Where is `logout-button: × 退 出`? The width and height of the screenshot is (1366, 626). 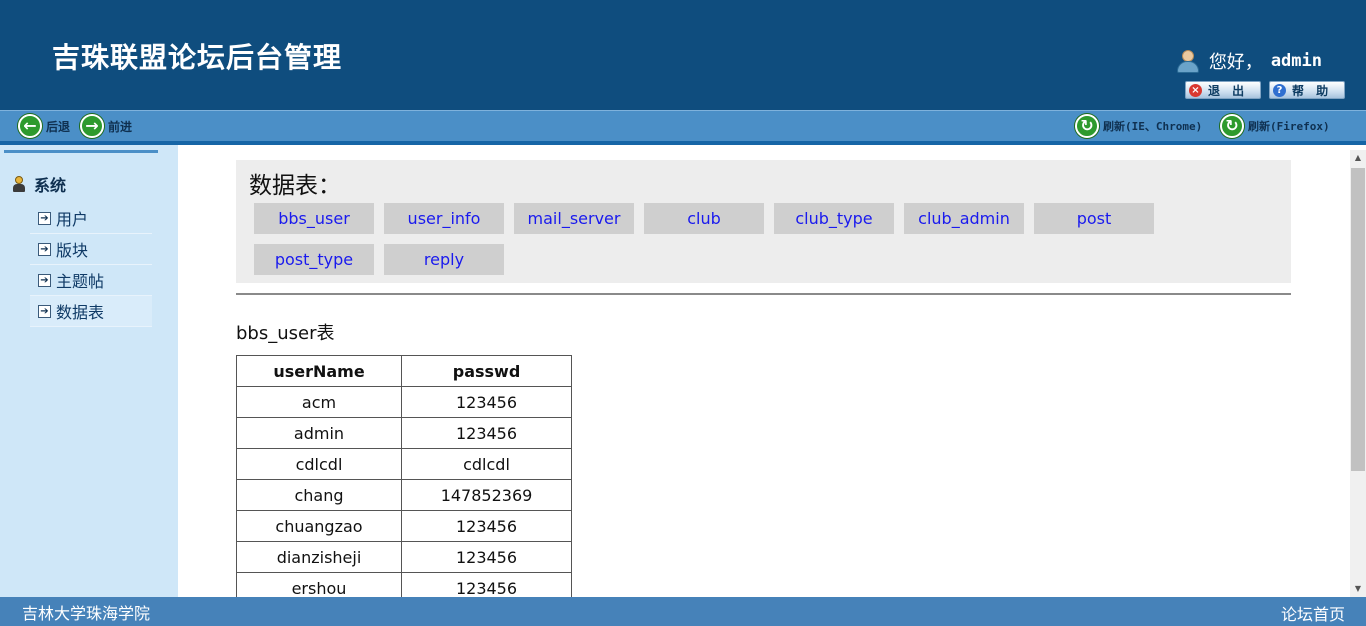
logout-button: × 退 出 is located at coordinates (1223, 90).